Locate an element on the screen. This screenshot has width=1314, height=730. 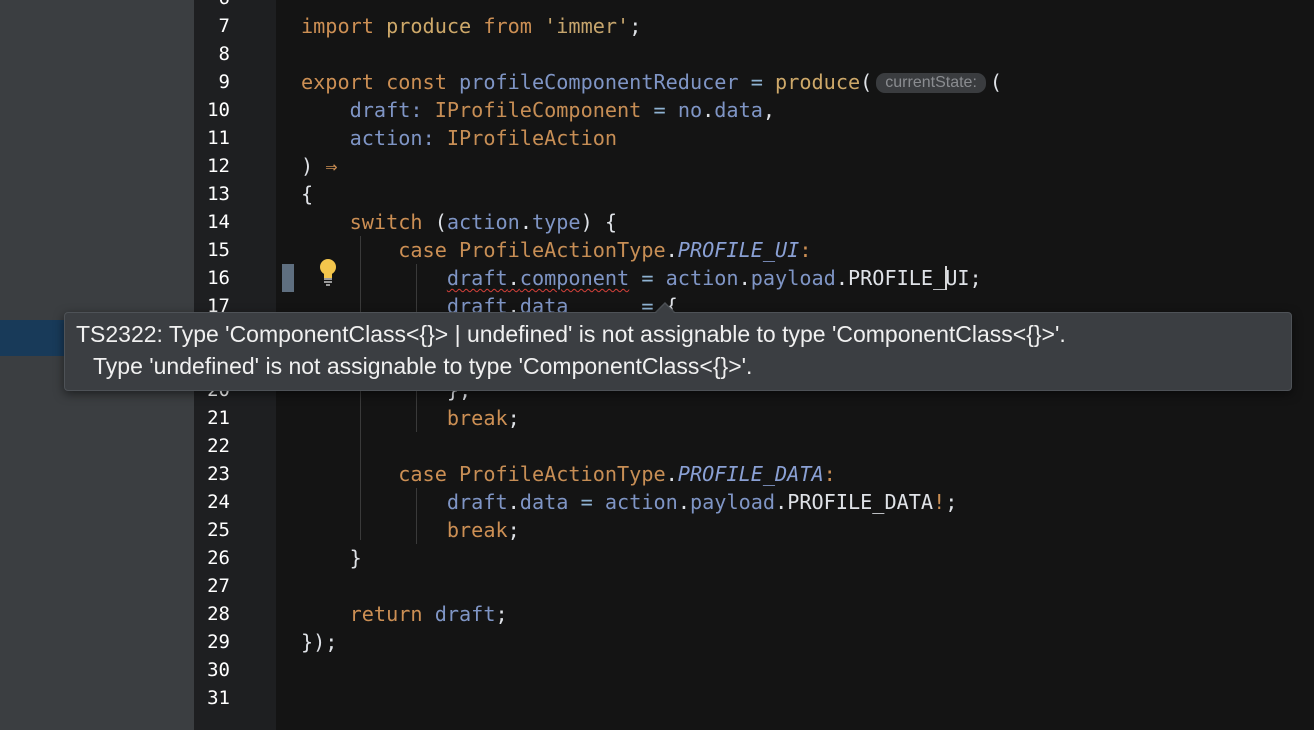
line-number: 27 is located at coordinates (218, 586).